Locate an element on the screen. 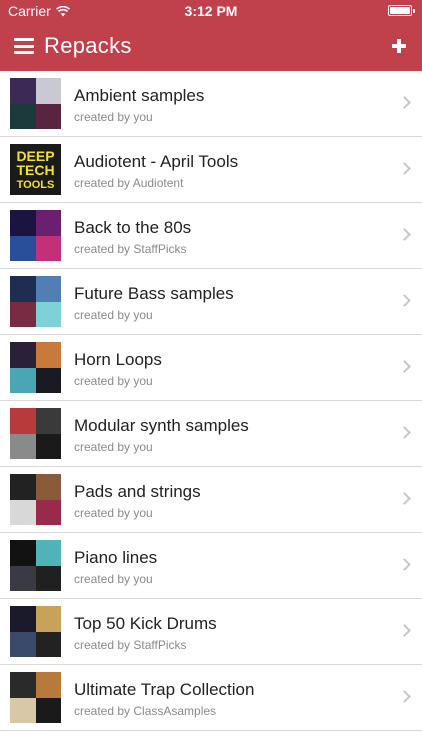 The height and width of the screenshot is (750, 422). list-item: Future Bass samples created by you is located at coordinates (211, 302).